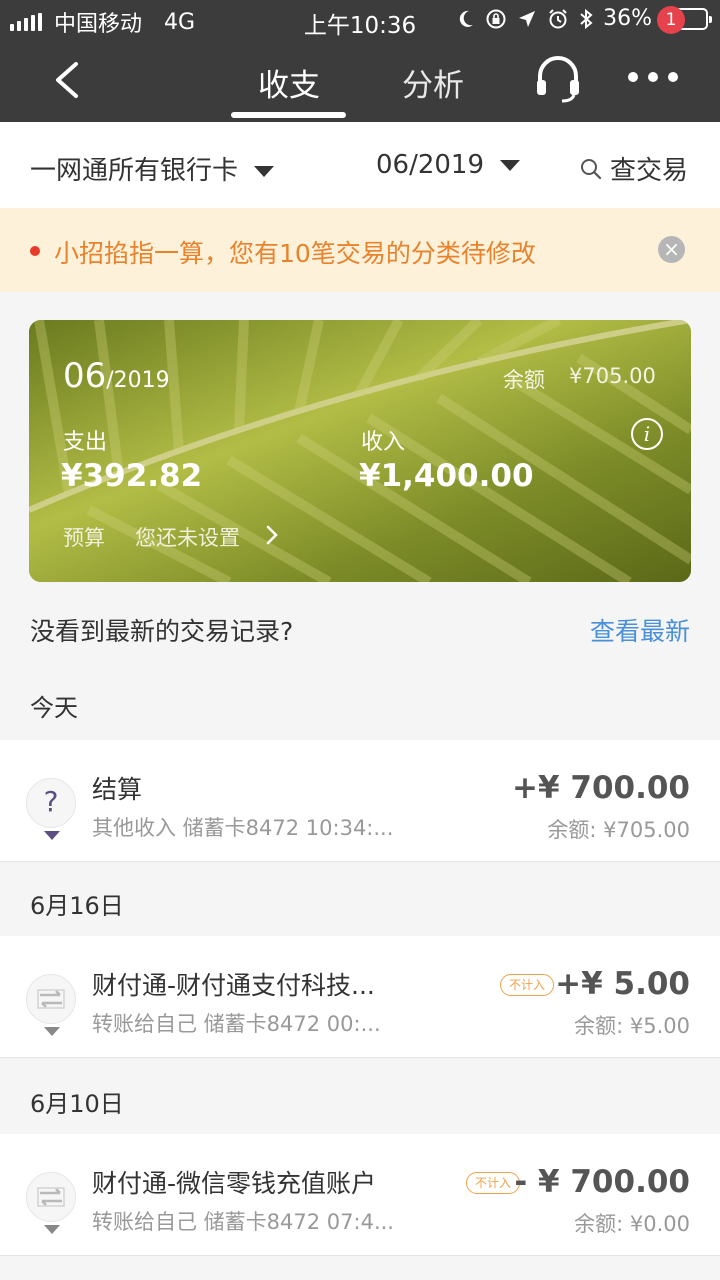 This screenshot has width=720, height=1280. What do you see at coordinates (640, 630) in the screenshot?
I see `view-latest-link: 查看最新` at bounding box center [640, 630].